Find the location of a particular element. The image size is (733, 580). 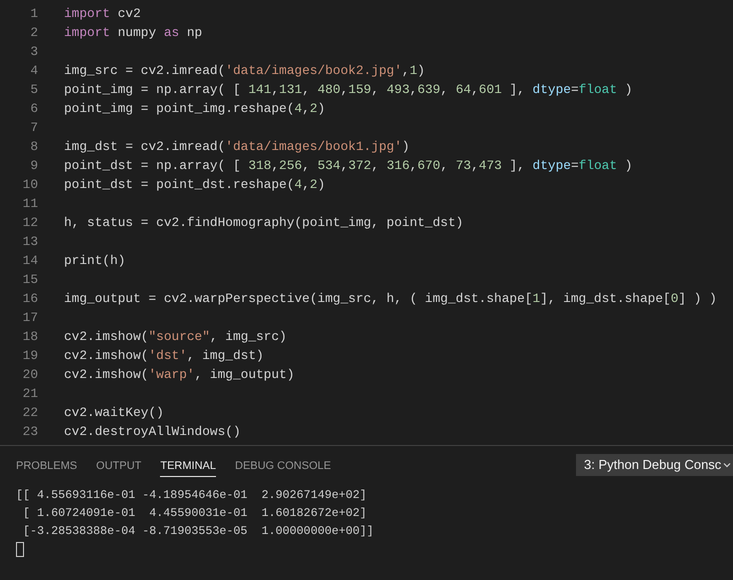

line-number: 22 is located at coordinates (30, 413).